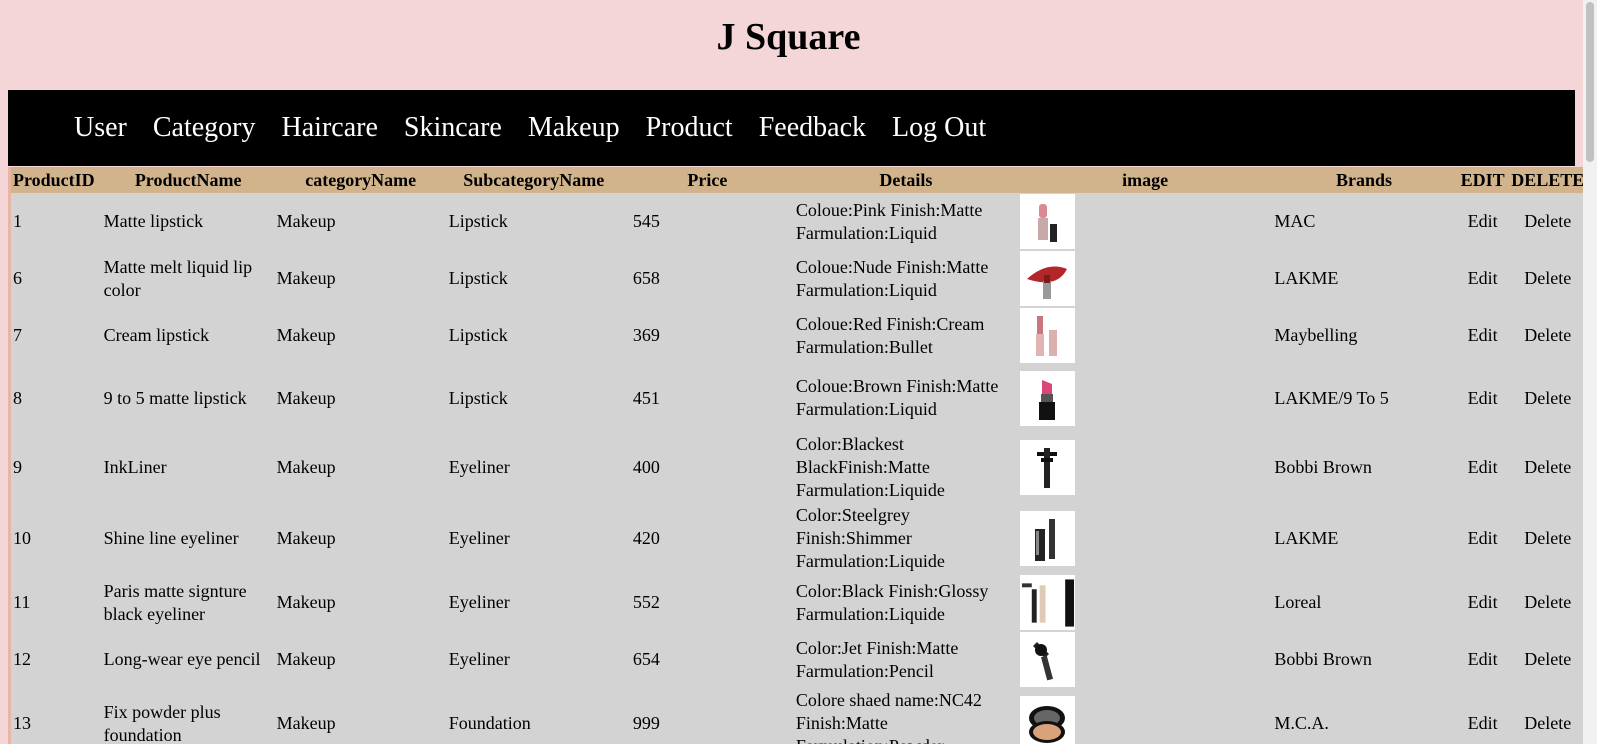 The width and height of the screenshot is (1597, 744). I want to click on cell-price: 552, so click(646, 602).